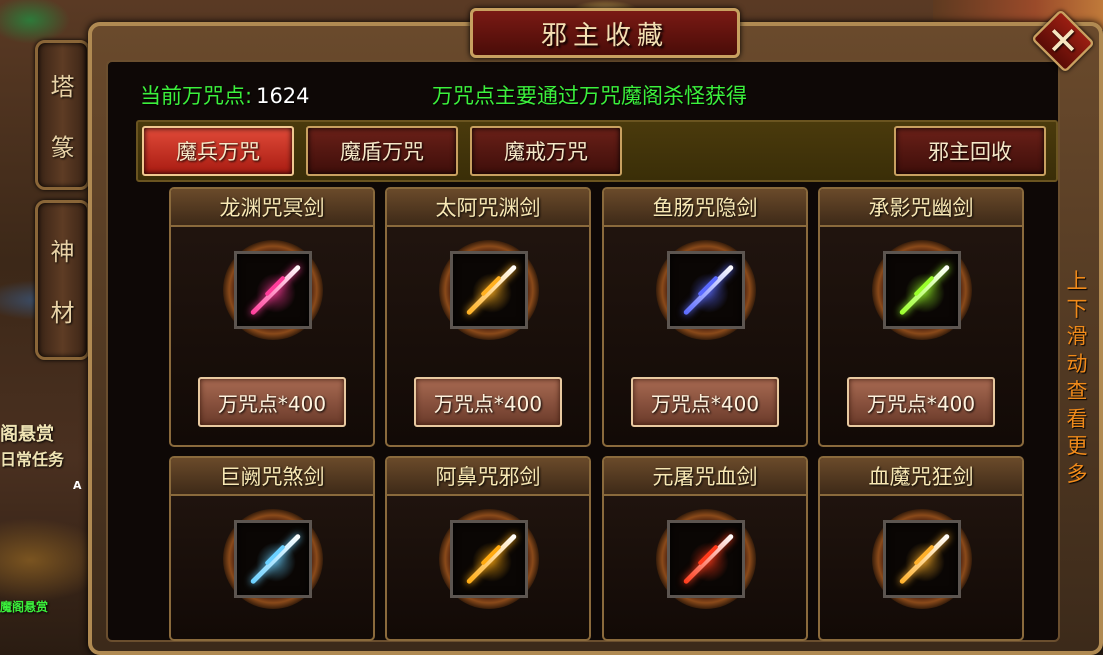 The height and width of the screenshot is (655, 1103). I want to click on sword-icon-amber, so click(489, 559).